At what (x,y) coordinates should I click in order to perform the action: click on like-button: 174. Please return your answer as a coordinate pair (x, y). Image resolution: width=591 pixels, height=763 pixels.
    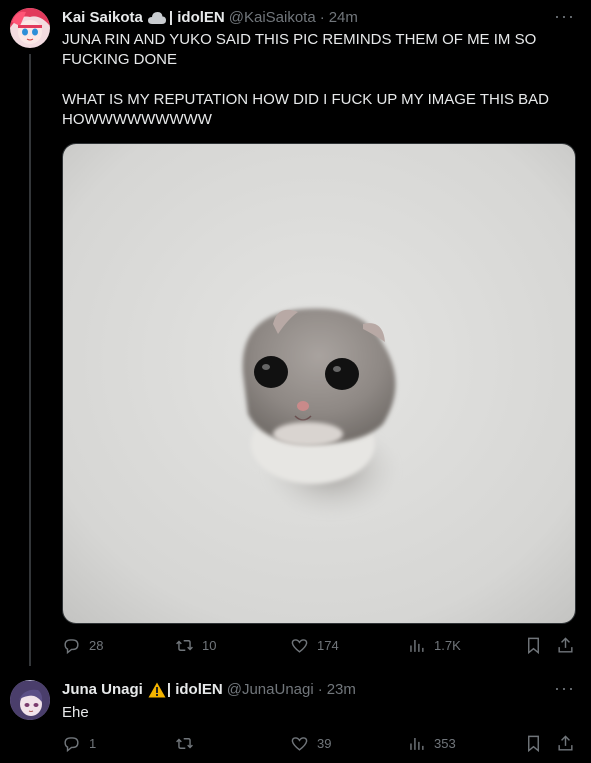
    Looking at the image, I should click on (314, 645).